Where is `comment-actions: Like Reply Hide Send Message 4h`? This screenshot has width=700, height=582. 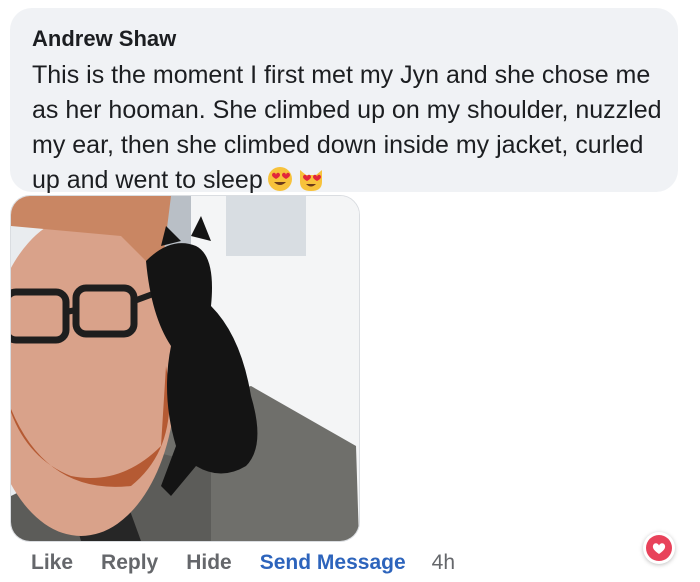
comment-actions: Like Reply Hide Send Message 4h is located at coordinates (243, 563).